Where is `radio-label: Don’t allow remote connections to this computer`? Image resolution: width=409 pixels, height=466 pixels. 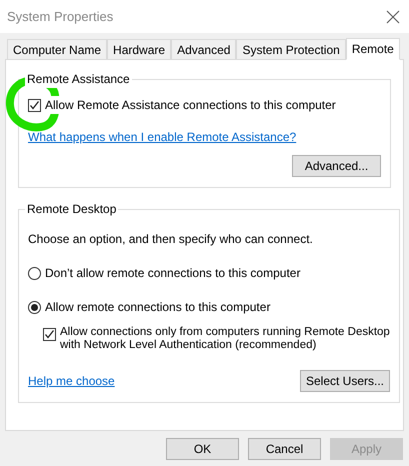
radio-label: Don’t allow remote connections to this computer is located at coordinates (172, 273).